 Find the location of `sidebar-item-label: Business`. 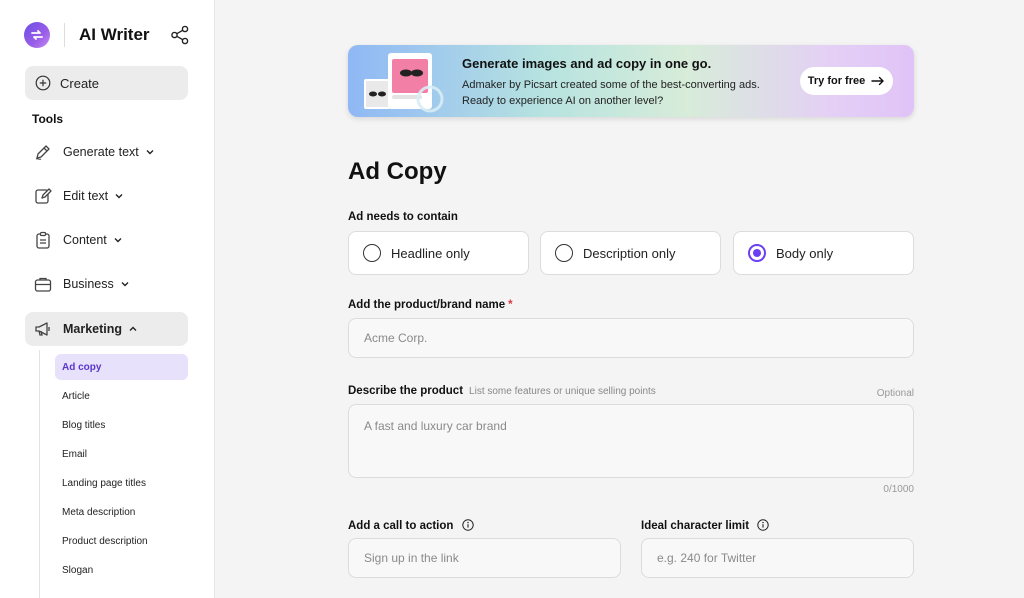

sidebar-item-label: Business is located at coordinates (88, 284).